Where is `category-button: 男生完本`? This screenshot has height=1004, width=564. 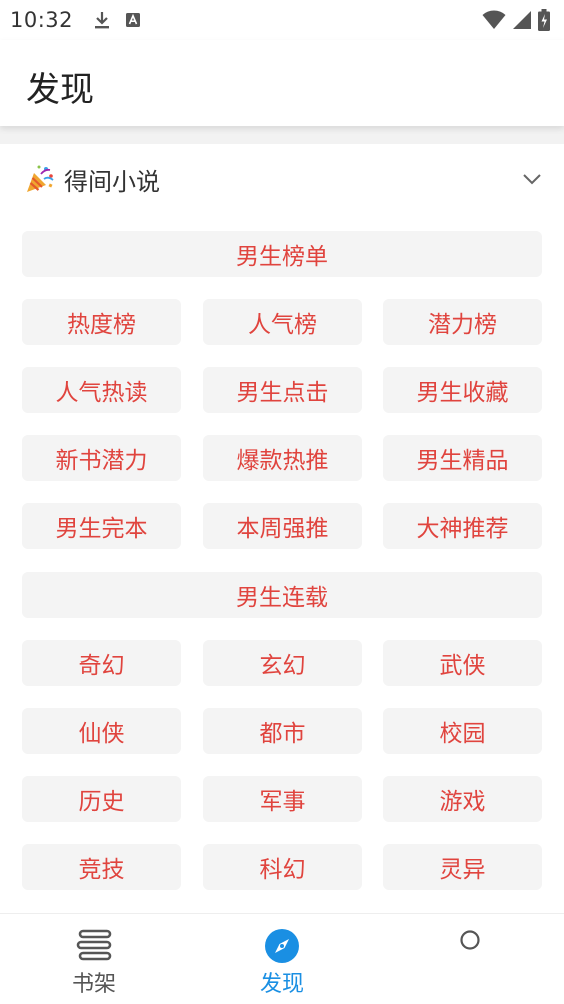
category-button: 男生完本 is located at coordinates (101, 526).